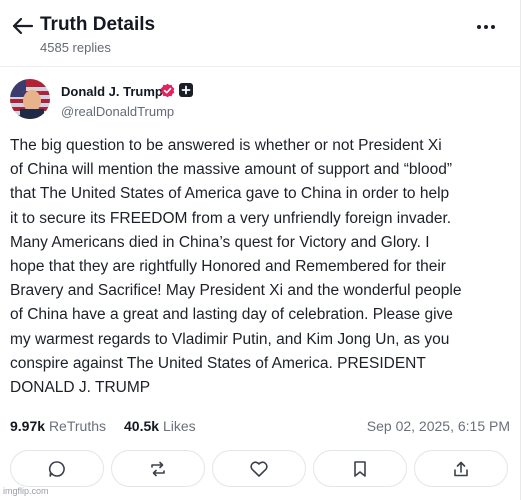 This screenshot has width=525, height=500. Describe the element at coordinates (77, 426) in the screenshot. I see `retruths-label: ReTruths` at that location.